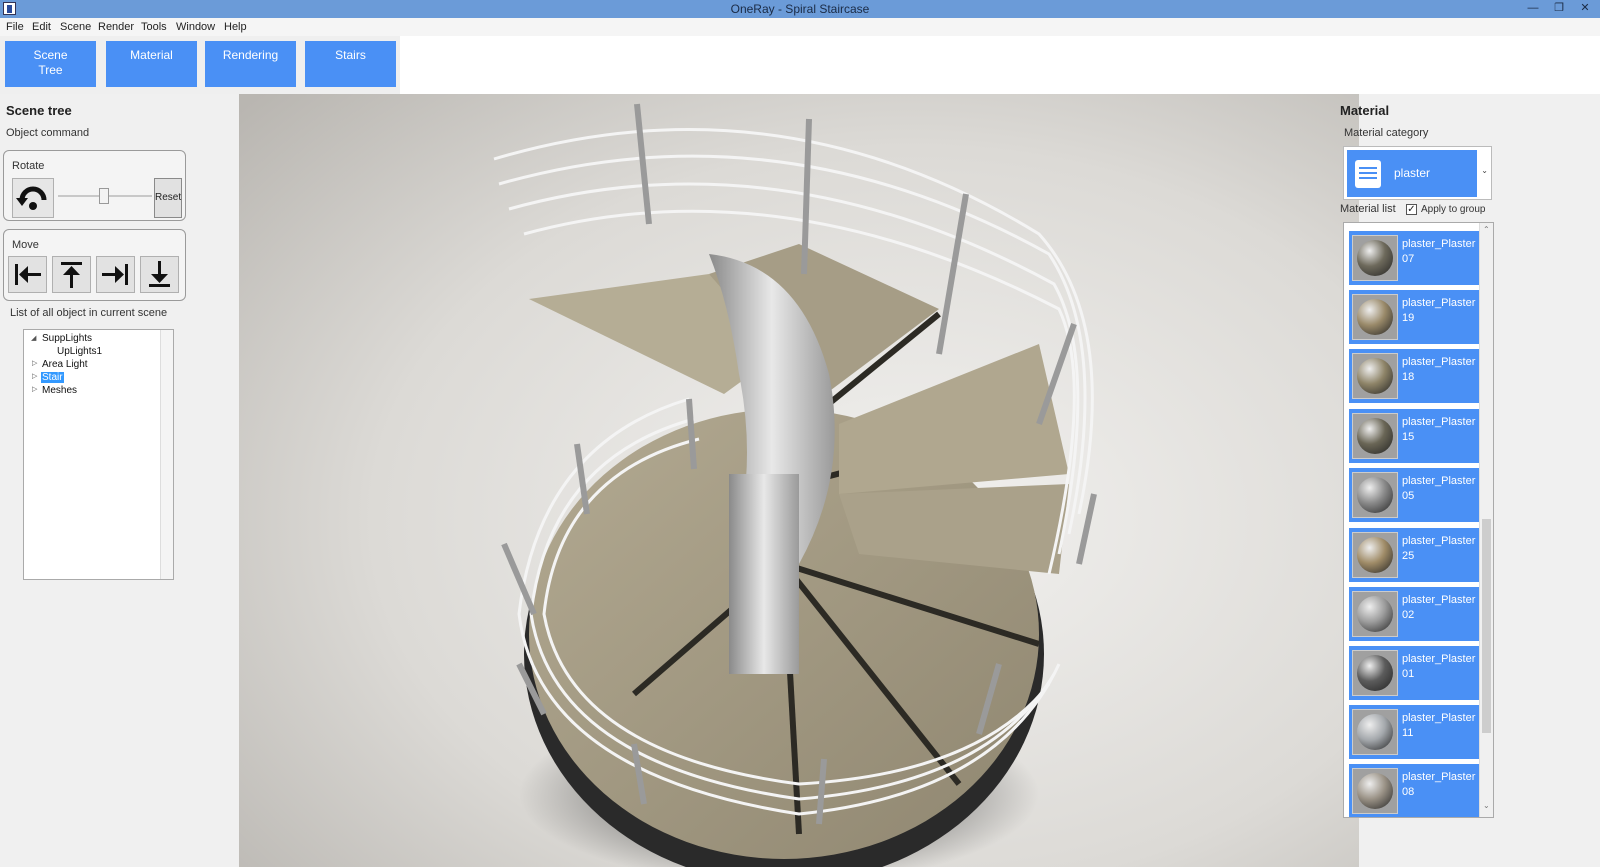 This screenshot has height=867, width=1600. What do you see at coordinates (1439, 548) in the screenshot?
I see `material-name: plaster_Plaster25` at bounding box center [1439, 548].